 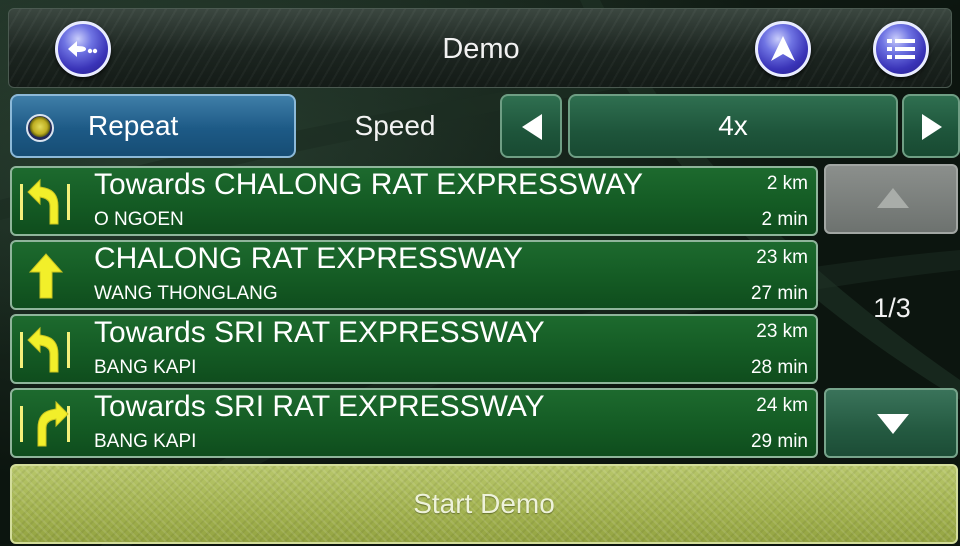 What do you see at coordinates (369, 184) in the screenshot?
I see `road-name: Towards CHALONG RAT EXPRESSWAY` at bounding box center [369, 184].